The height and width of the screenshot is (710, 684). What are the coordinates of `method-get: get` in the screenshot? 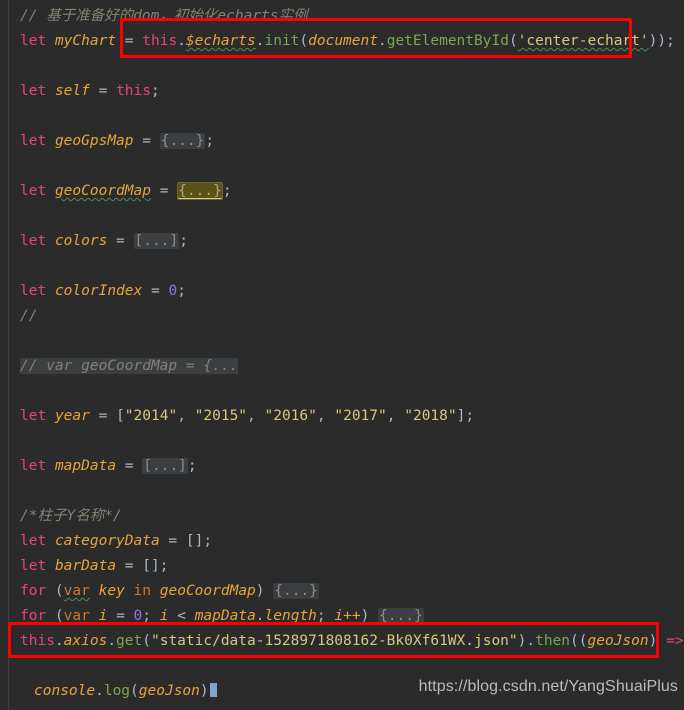 It's located at (129, 641).